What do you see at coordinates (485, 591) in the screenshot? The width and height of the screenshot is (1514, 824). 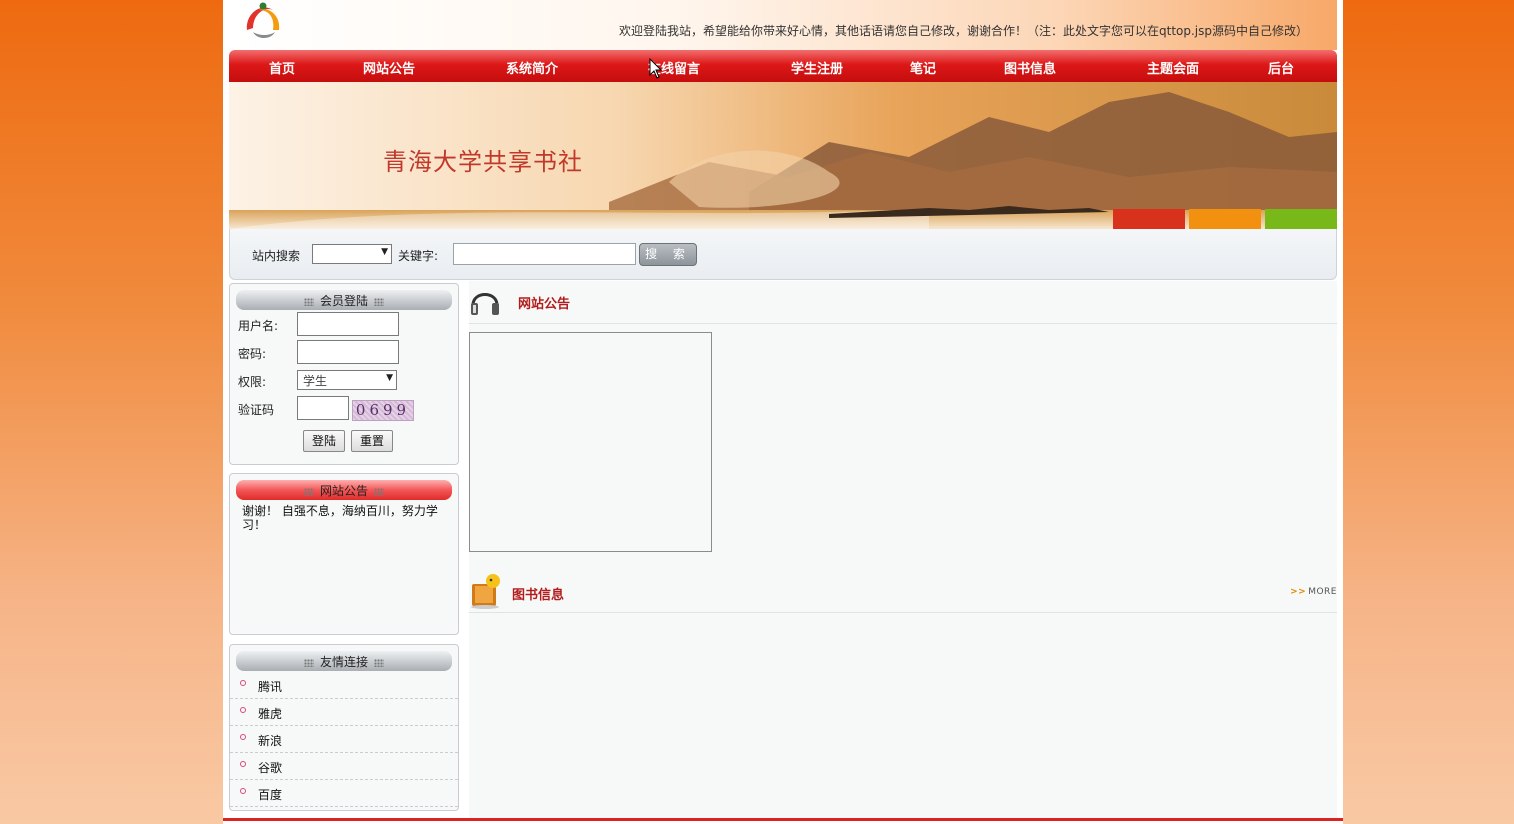 I see `book-icon` at bounding box center [485, 591].